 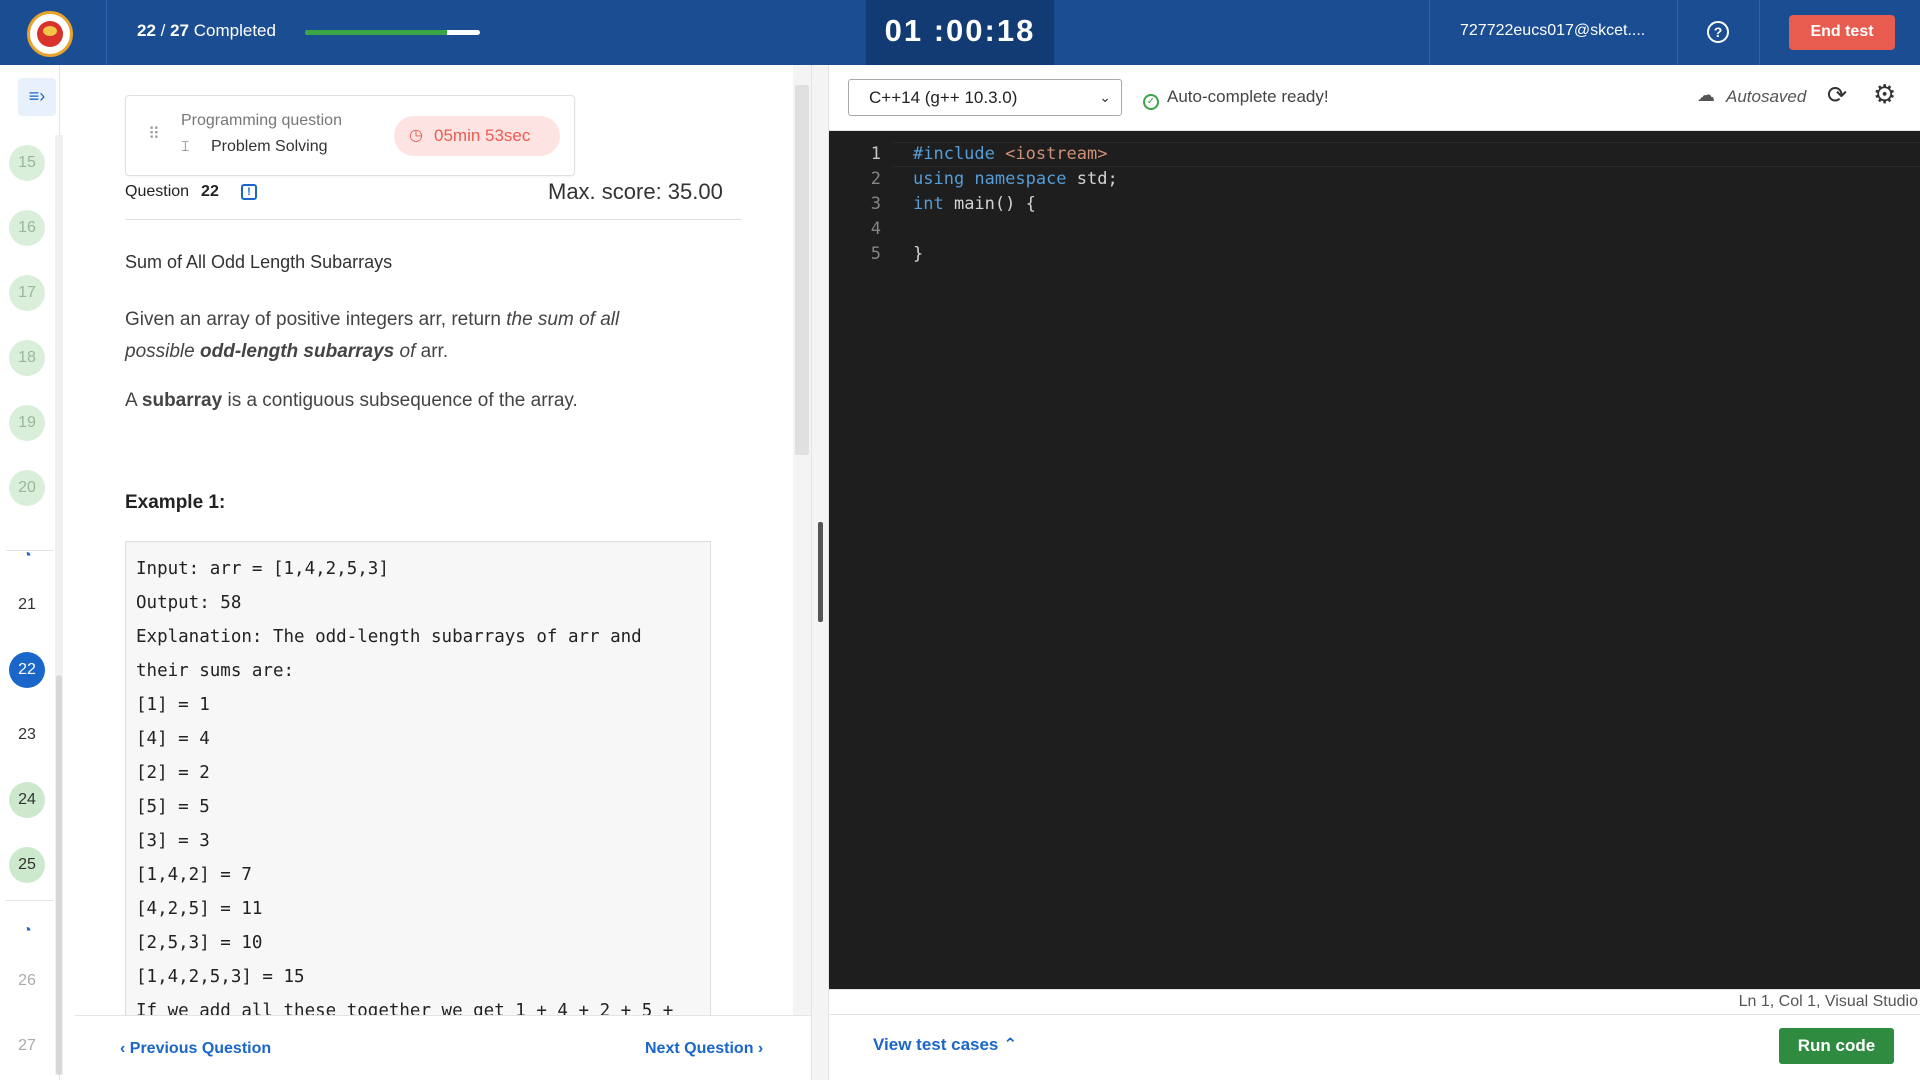 I want to click on question-nav-item: 24, so click(x=27, y=800).